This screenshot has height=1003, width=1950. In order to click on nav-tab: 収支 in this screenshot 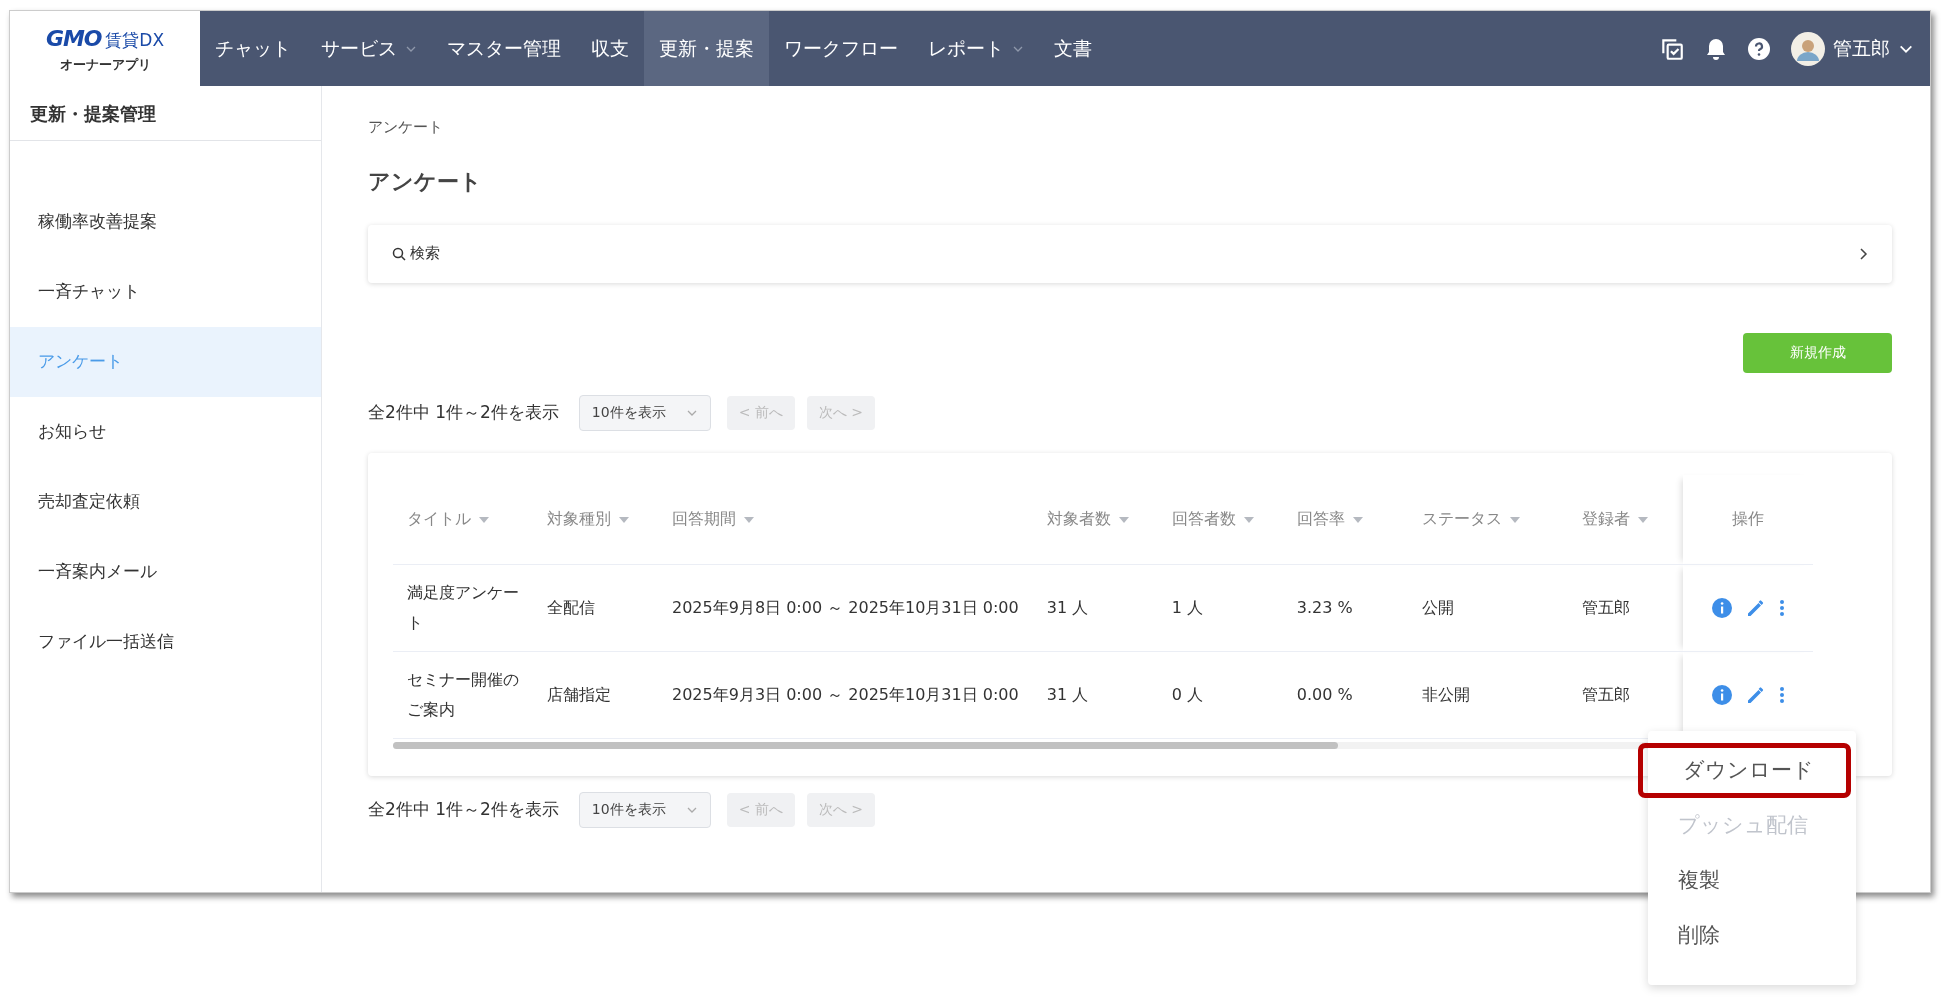, I will do `click(610, 48)`.